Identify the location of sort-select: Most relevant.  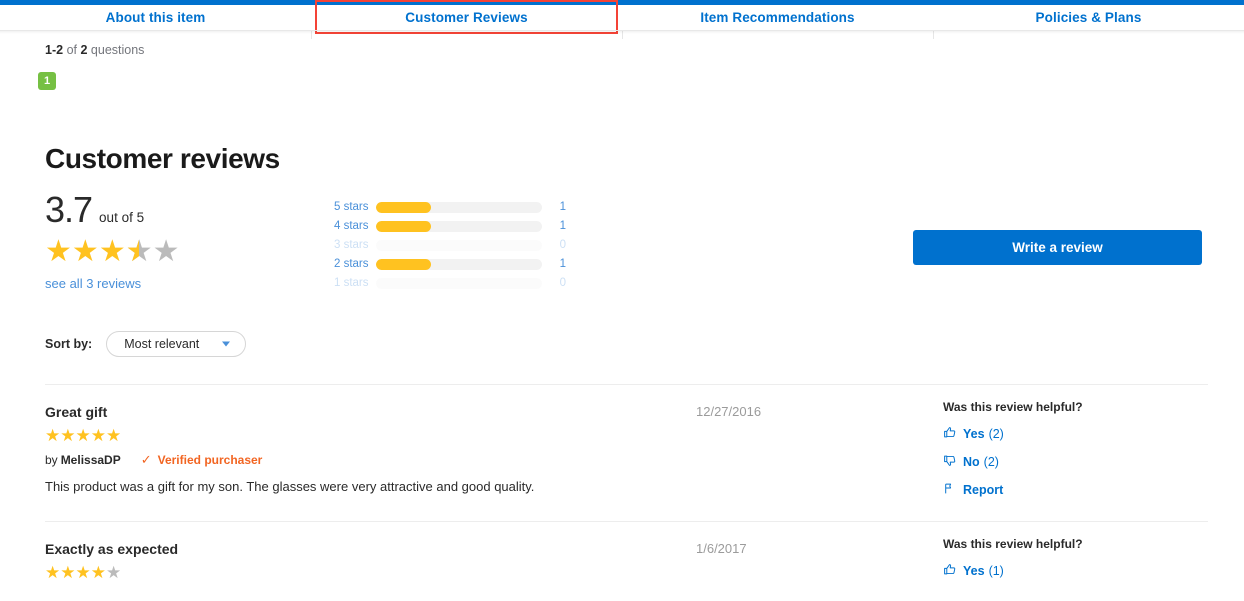
(176, 344).